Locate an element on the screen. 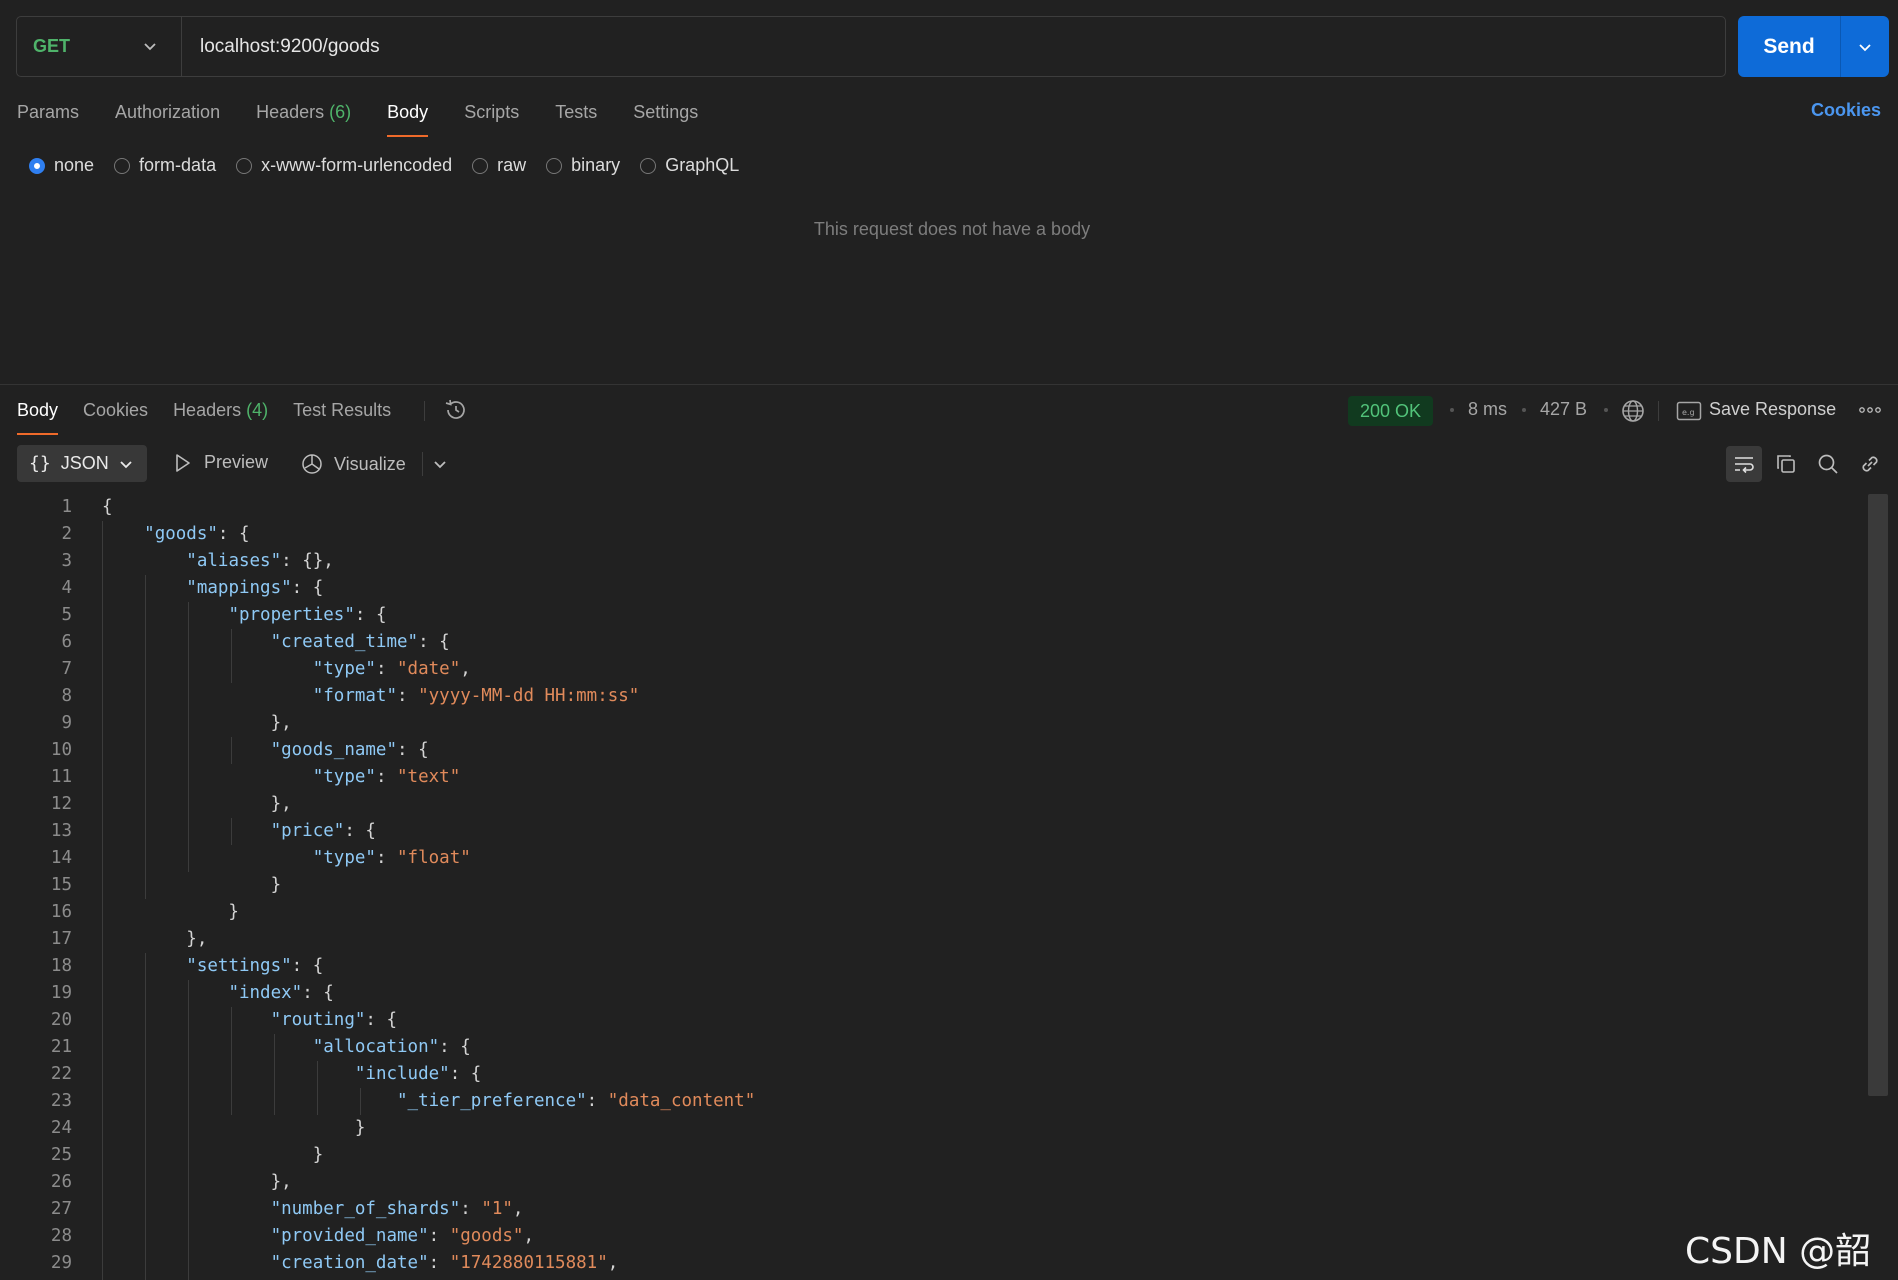 The height and width of the screenshot is (1280, 1898). line-content: "format": "yyyy-MM-dd HH:mm:ss" is located at coordinates (476, 696).